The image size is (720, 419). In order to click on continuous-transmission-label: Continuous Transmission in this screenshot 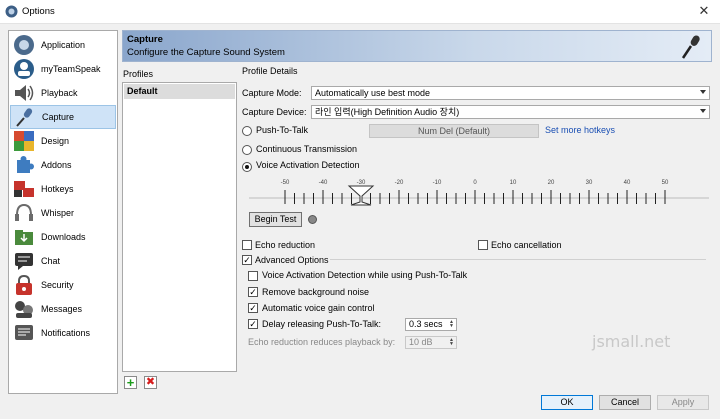, I will do `click(307, 149)`.